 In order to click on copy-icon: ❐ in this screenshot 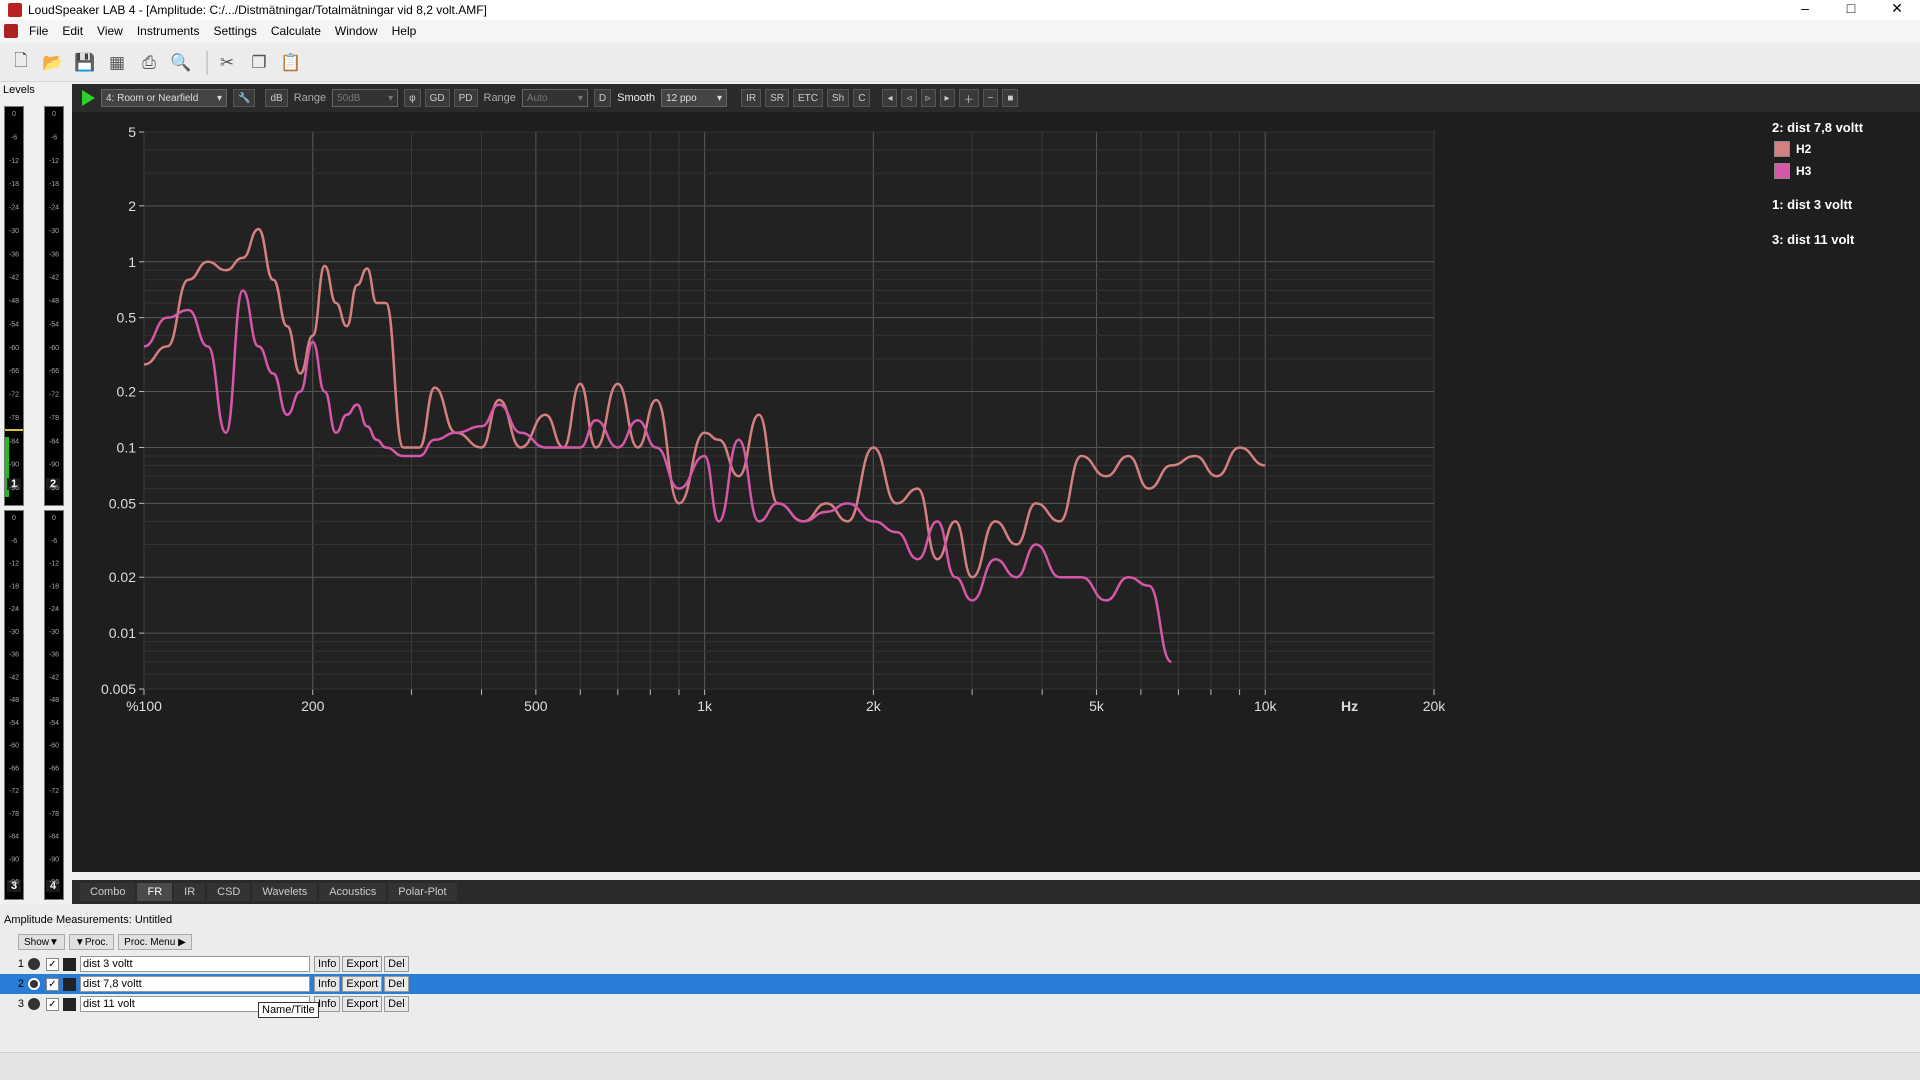, I will do `click(259, 63)`.